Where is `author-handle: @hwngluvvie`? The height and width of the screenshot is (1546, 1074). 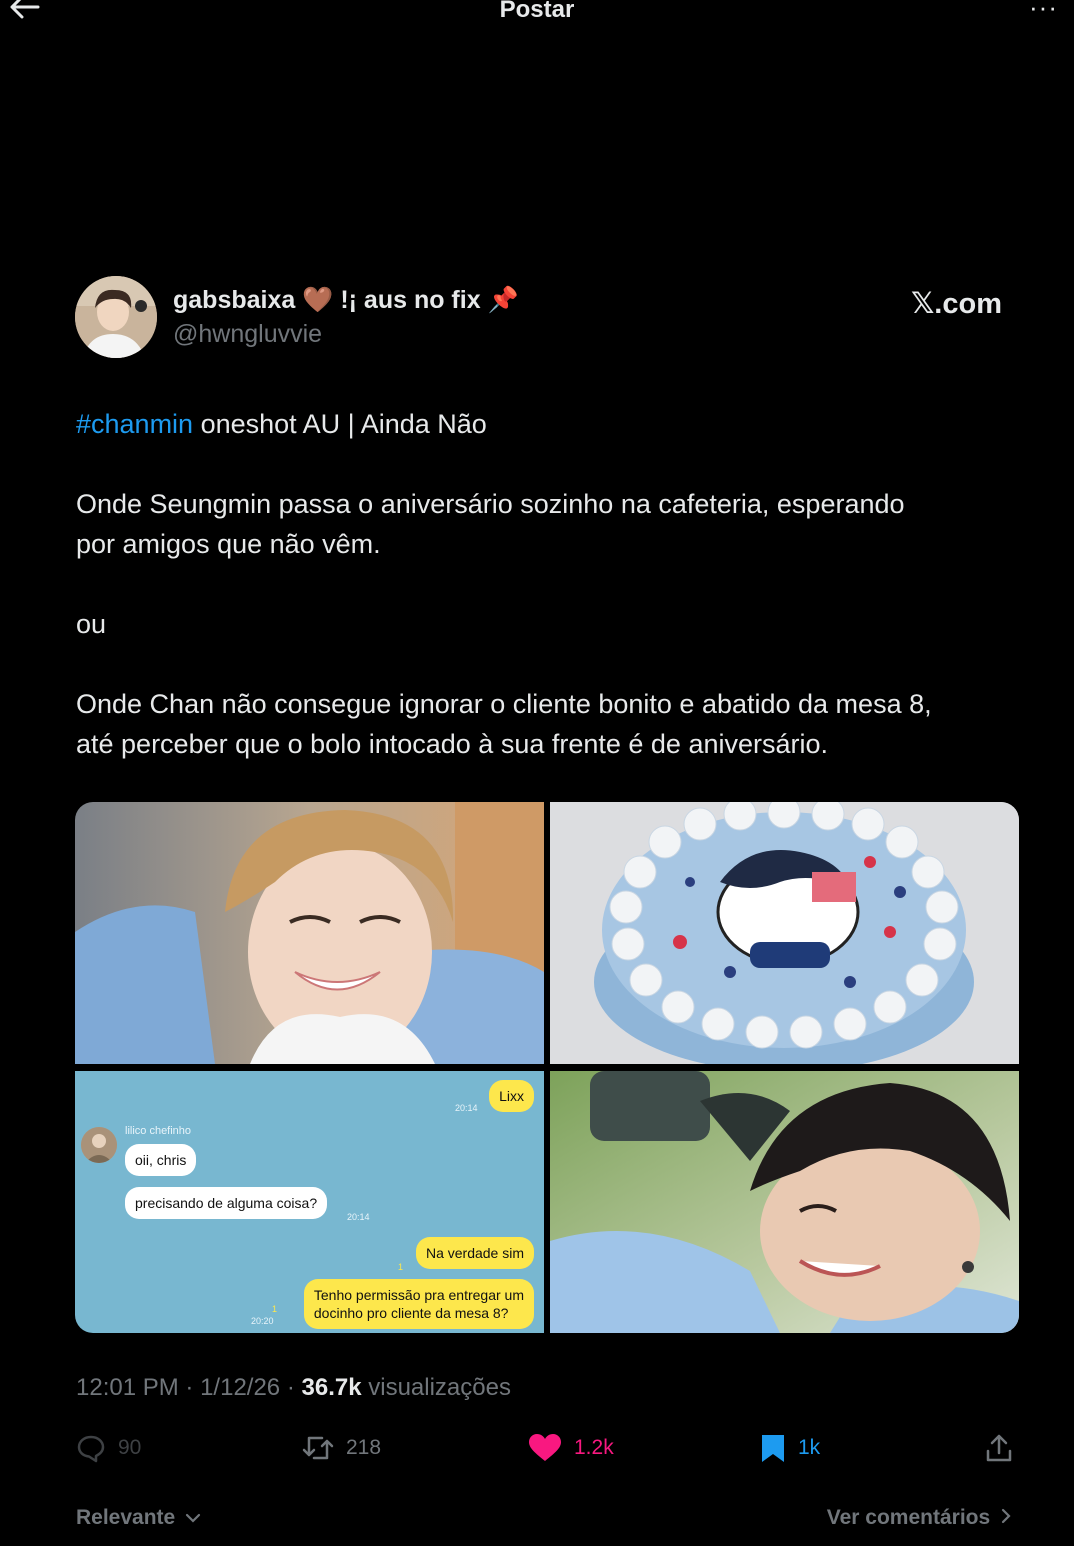
author-handle: @hwngluvvie is located at coordinates (247, 334).